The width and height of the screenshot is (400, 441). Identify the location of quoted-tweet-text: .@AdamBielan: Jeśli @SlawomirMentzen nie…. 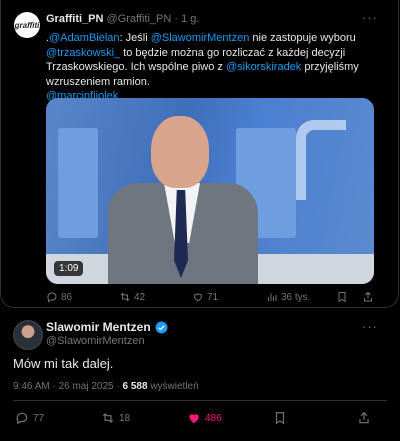
(213, 67).